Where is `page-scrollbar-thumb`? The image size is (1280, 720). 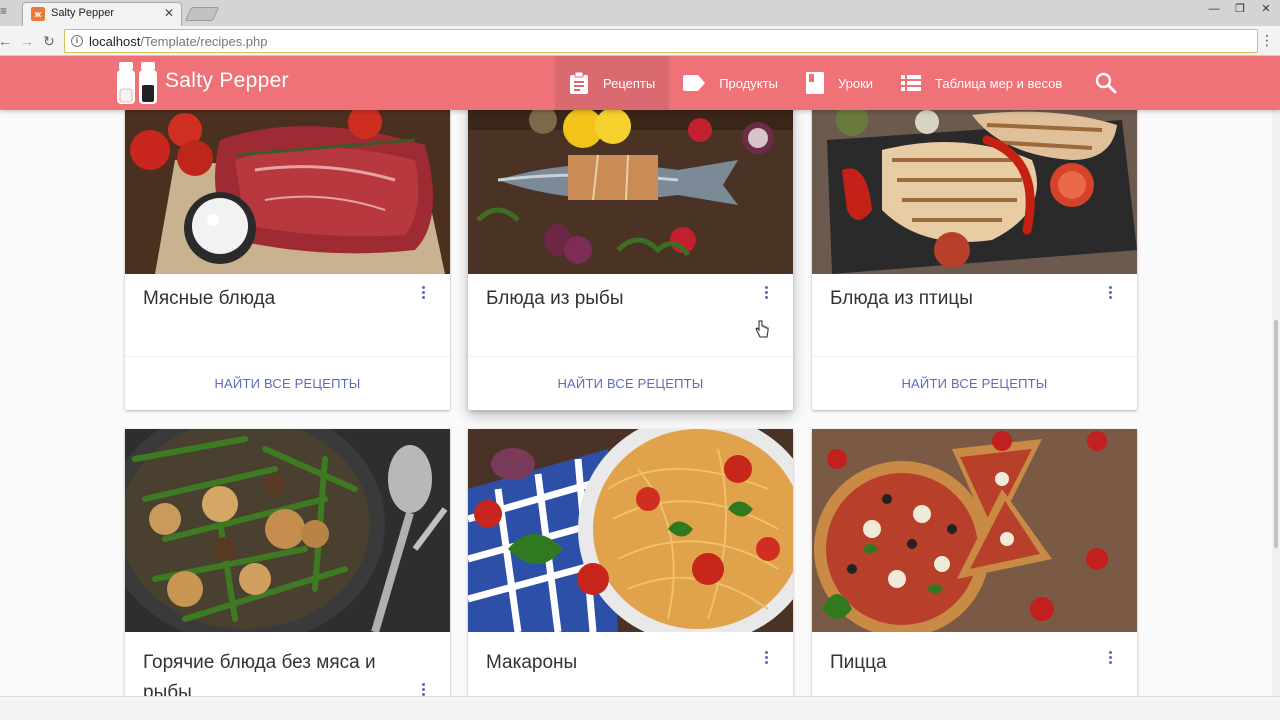 page-scrollbar-thumb is located at coordinates (1276, 434).